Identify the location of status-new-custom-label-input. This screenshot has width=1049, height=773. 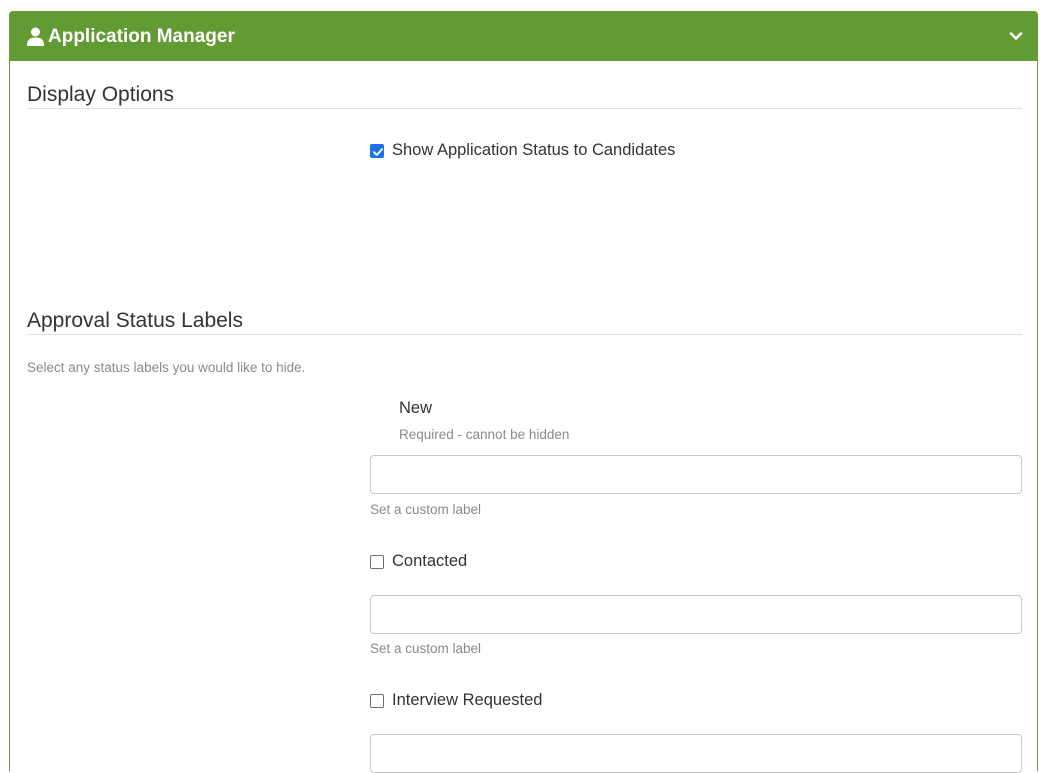
(696, 474).